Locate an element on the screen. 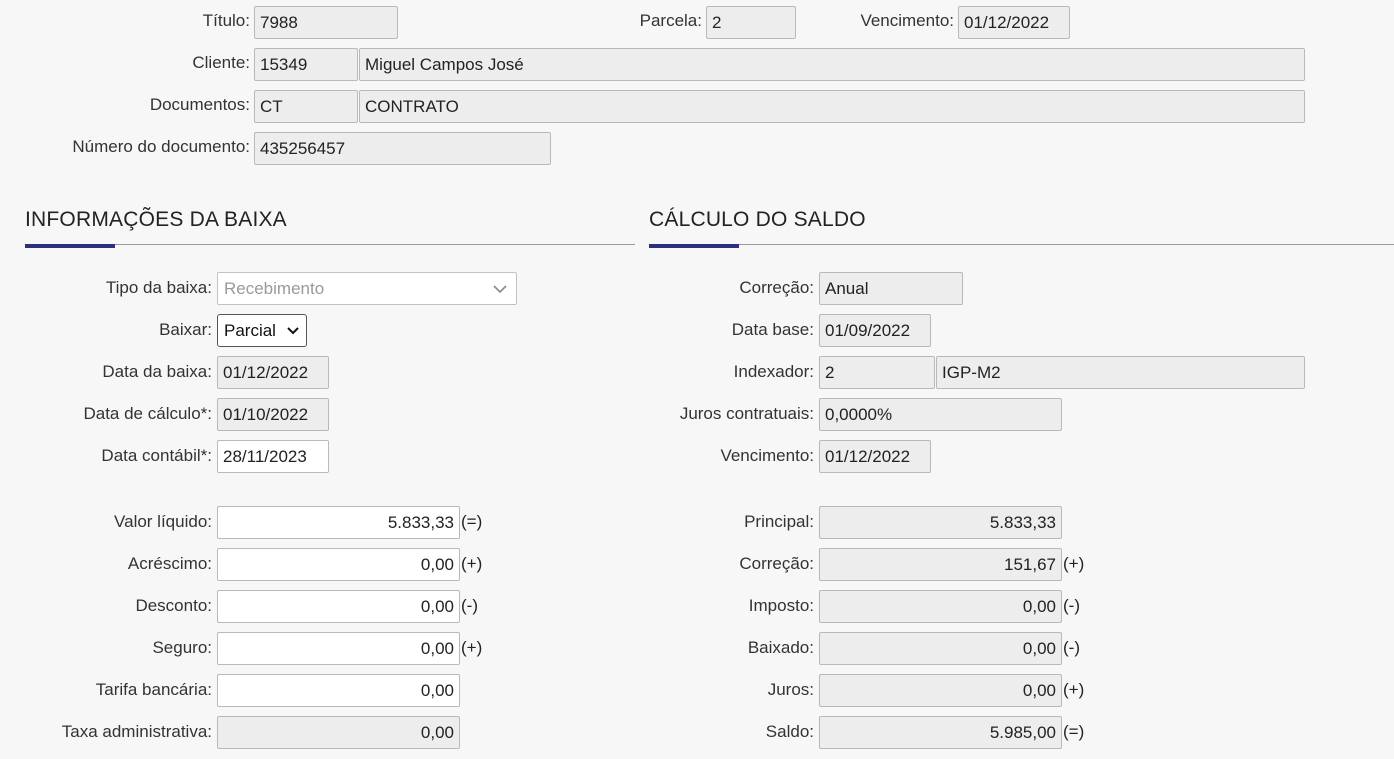 The width and height of the screenshot is (1394, 759). data-contabil-field: 28/11/2023 is located at coordinates (273, 456).